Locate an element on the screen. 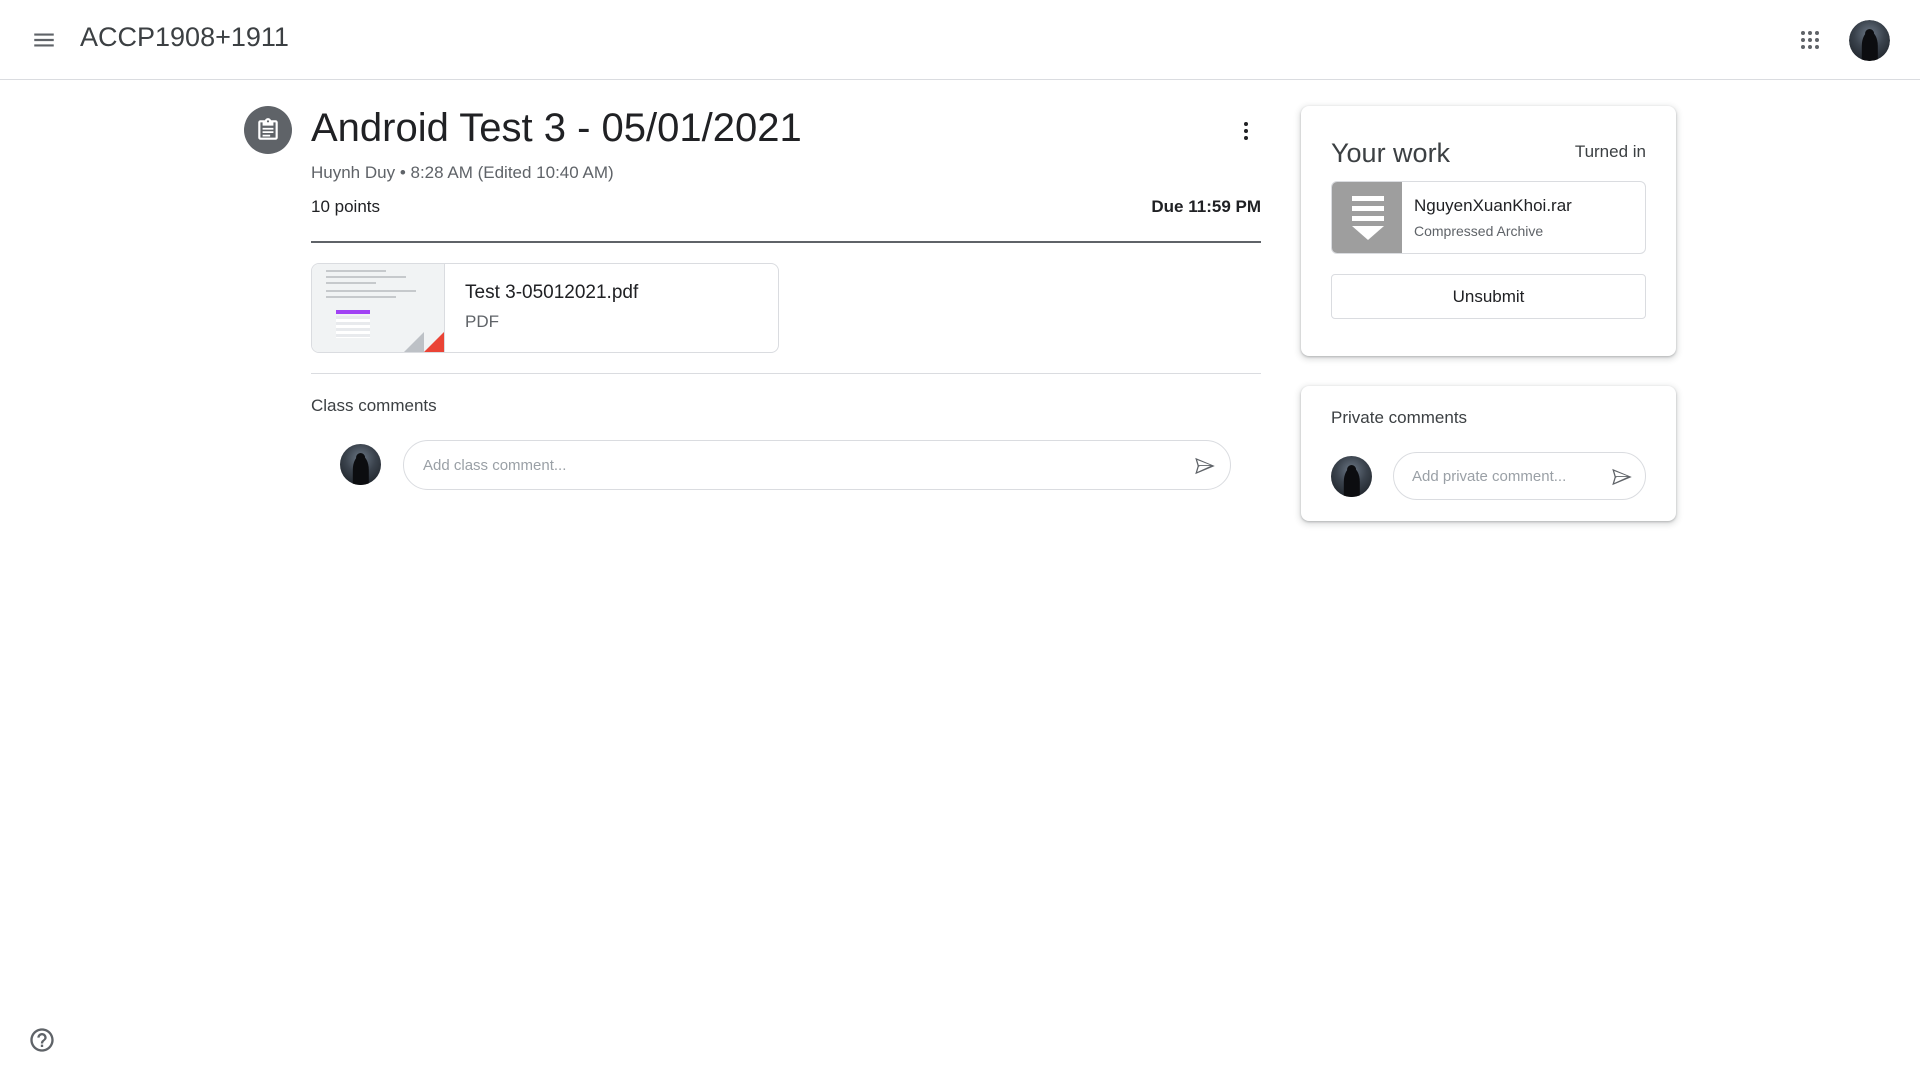 The image size is (1920, 1080). submission-status: Turned in is located at coordinates (1610, 151).